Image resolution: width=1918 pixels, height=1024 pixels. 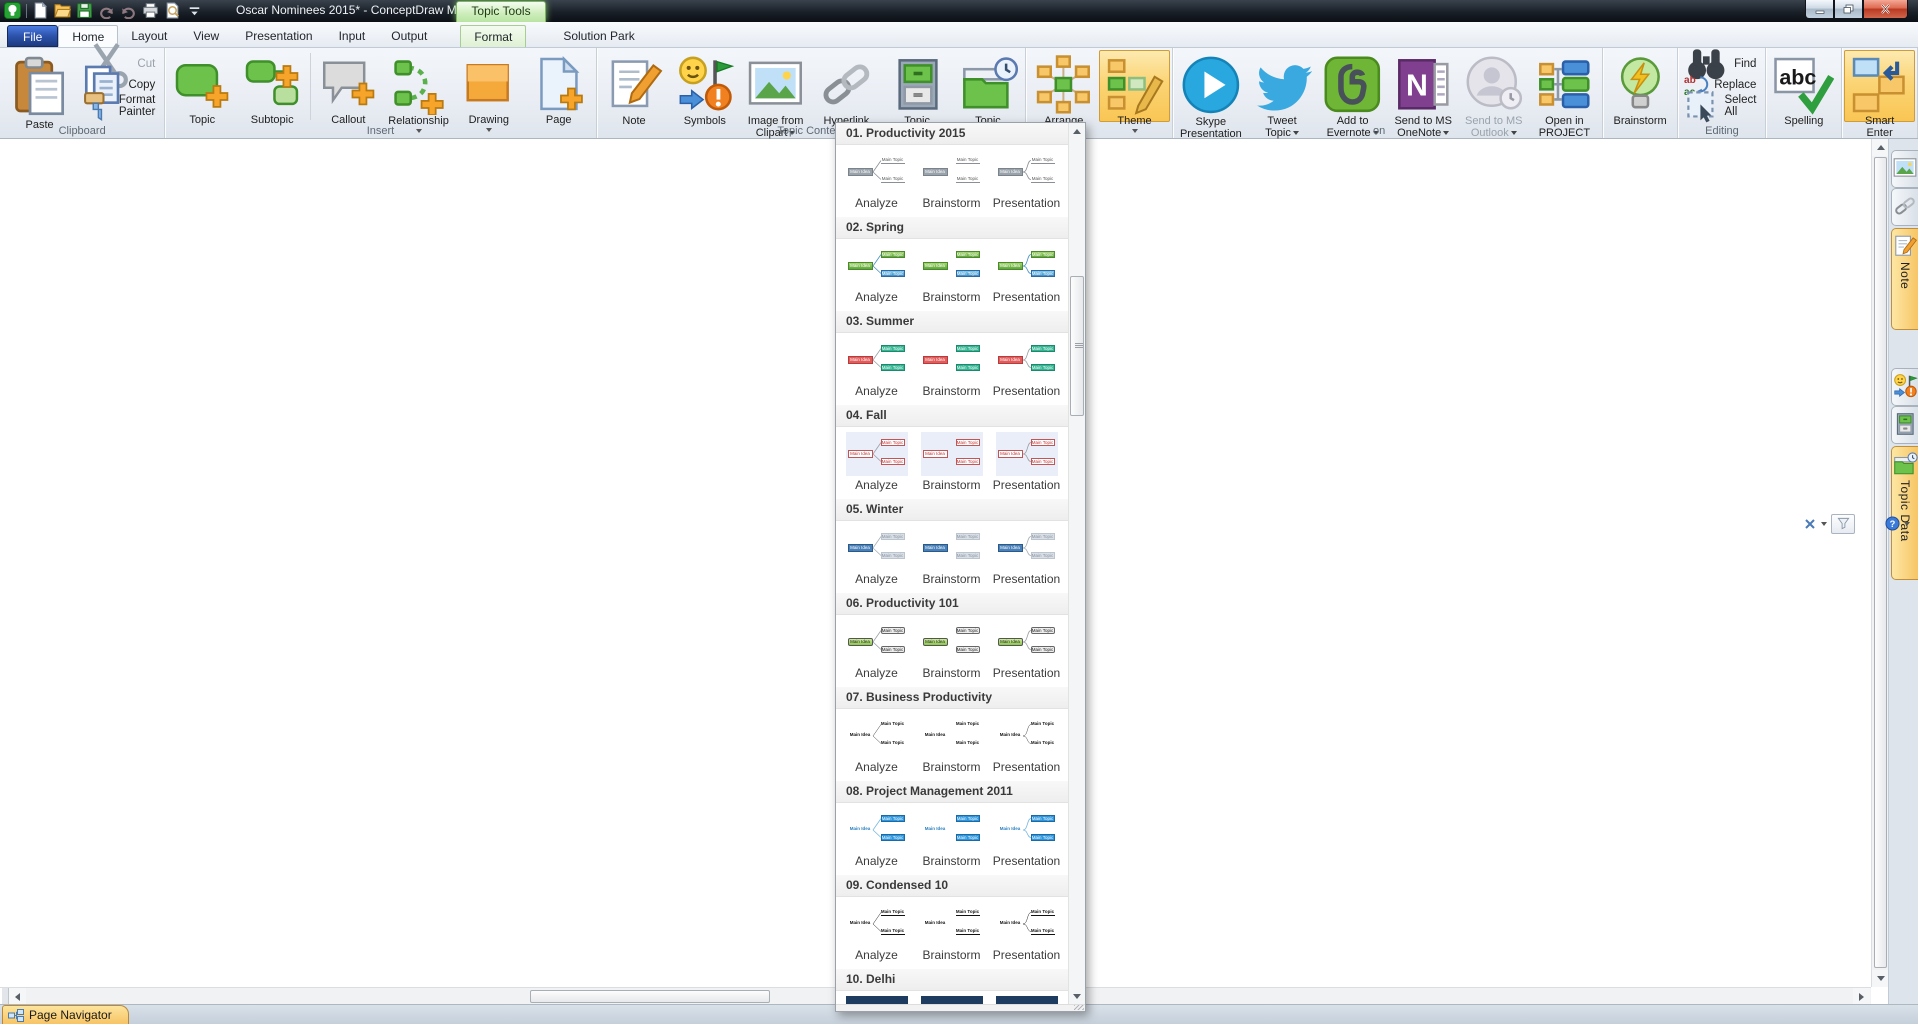 I want to click on minimize-button, so click(x=1819, y=9).